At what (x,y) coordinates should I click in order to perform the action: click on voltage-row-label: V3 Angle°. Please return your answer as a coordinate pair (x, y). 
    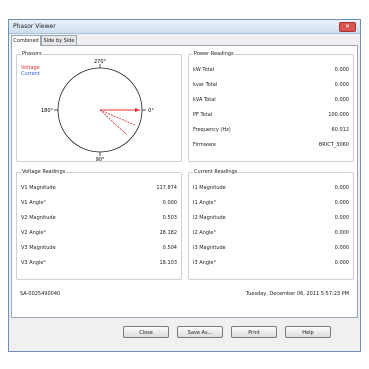
    Looking at the image, I should click on (33, 263).